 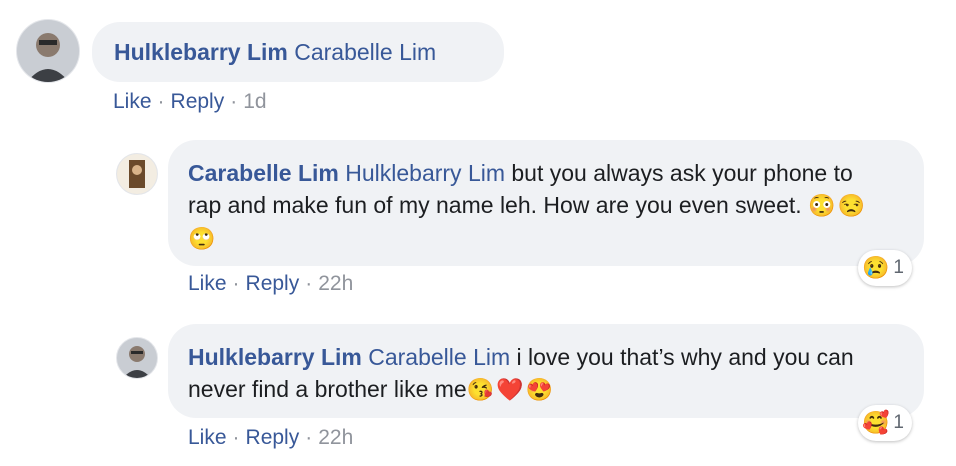 I want to click on comment-author: Carabelle Lim, so click(x=263, y=173).